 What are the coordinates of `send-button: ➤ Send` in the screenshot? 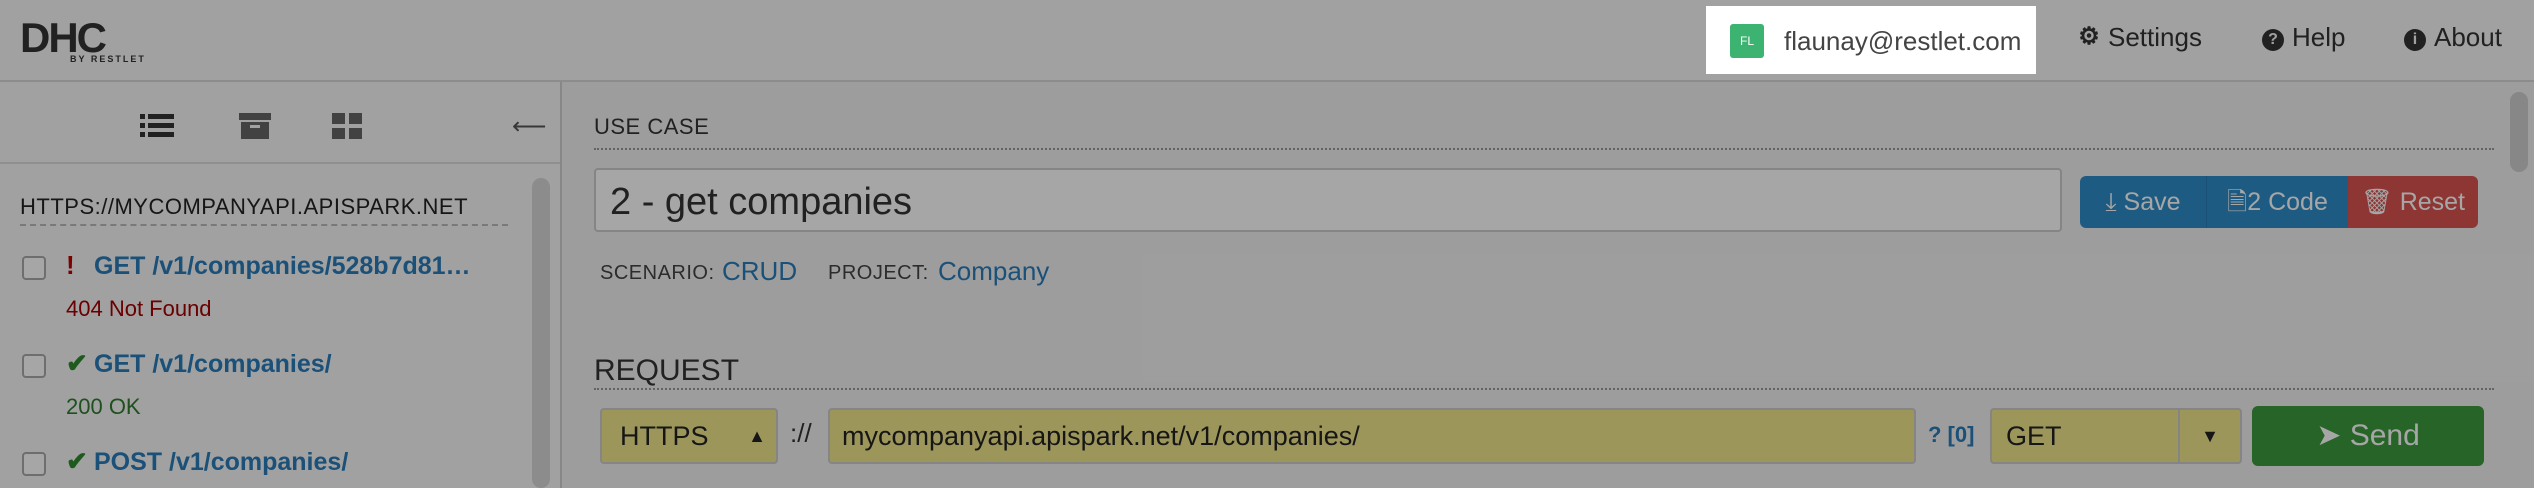 It's located at (2368, 436).